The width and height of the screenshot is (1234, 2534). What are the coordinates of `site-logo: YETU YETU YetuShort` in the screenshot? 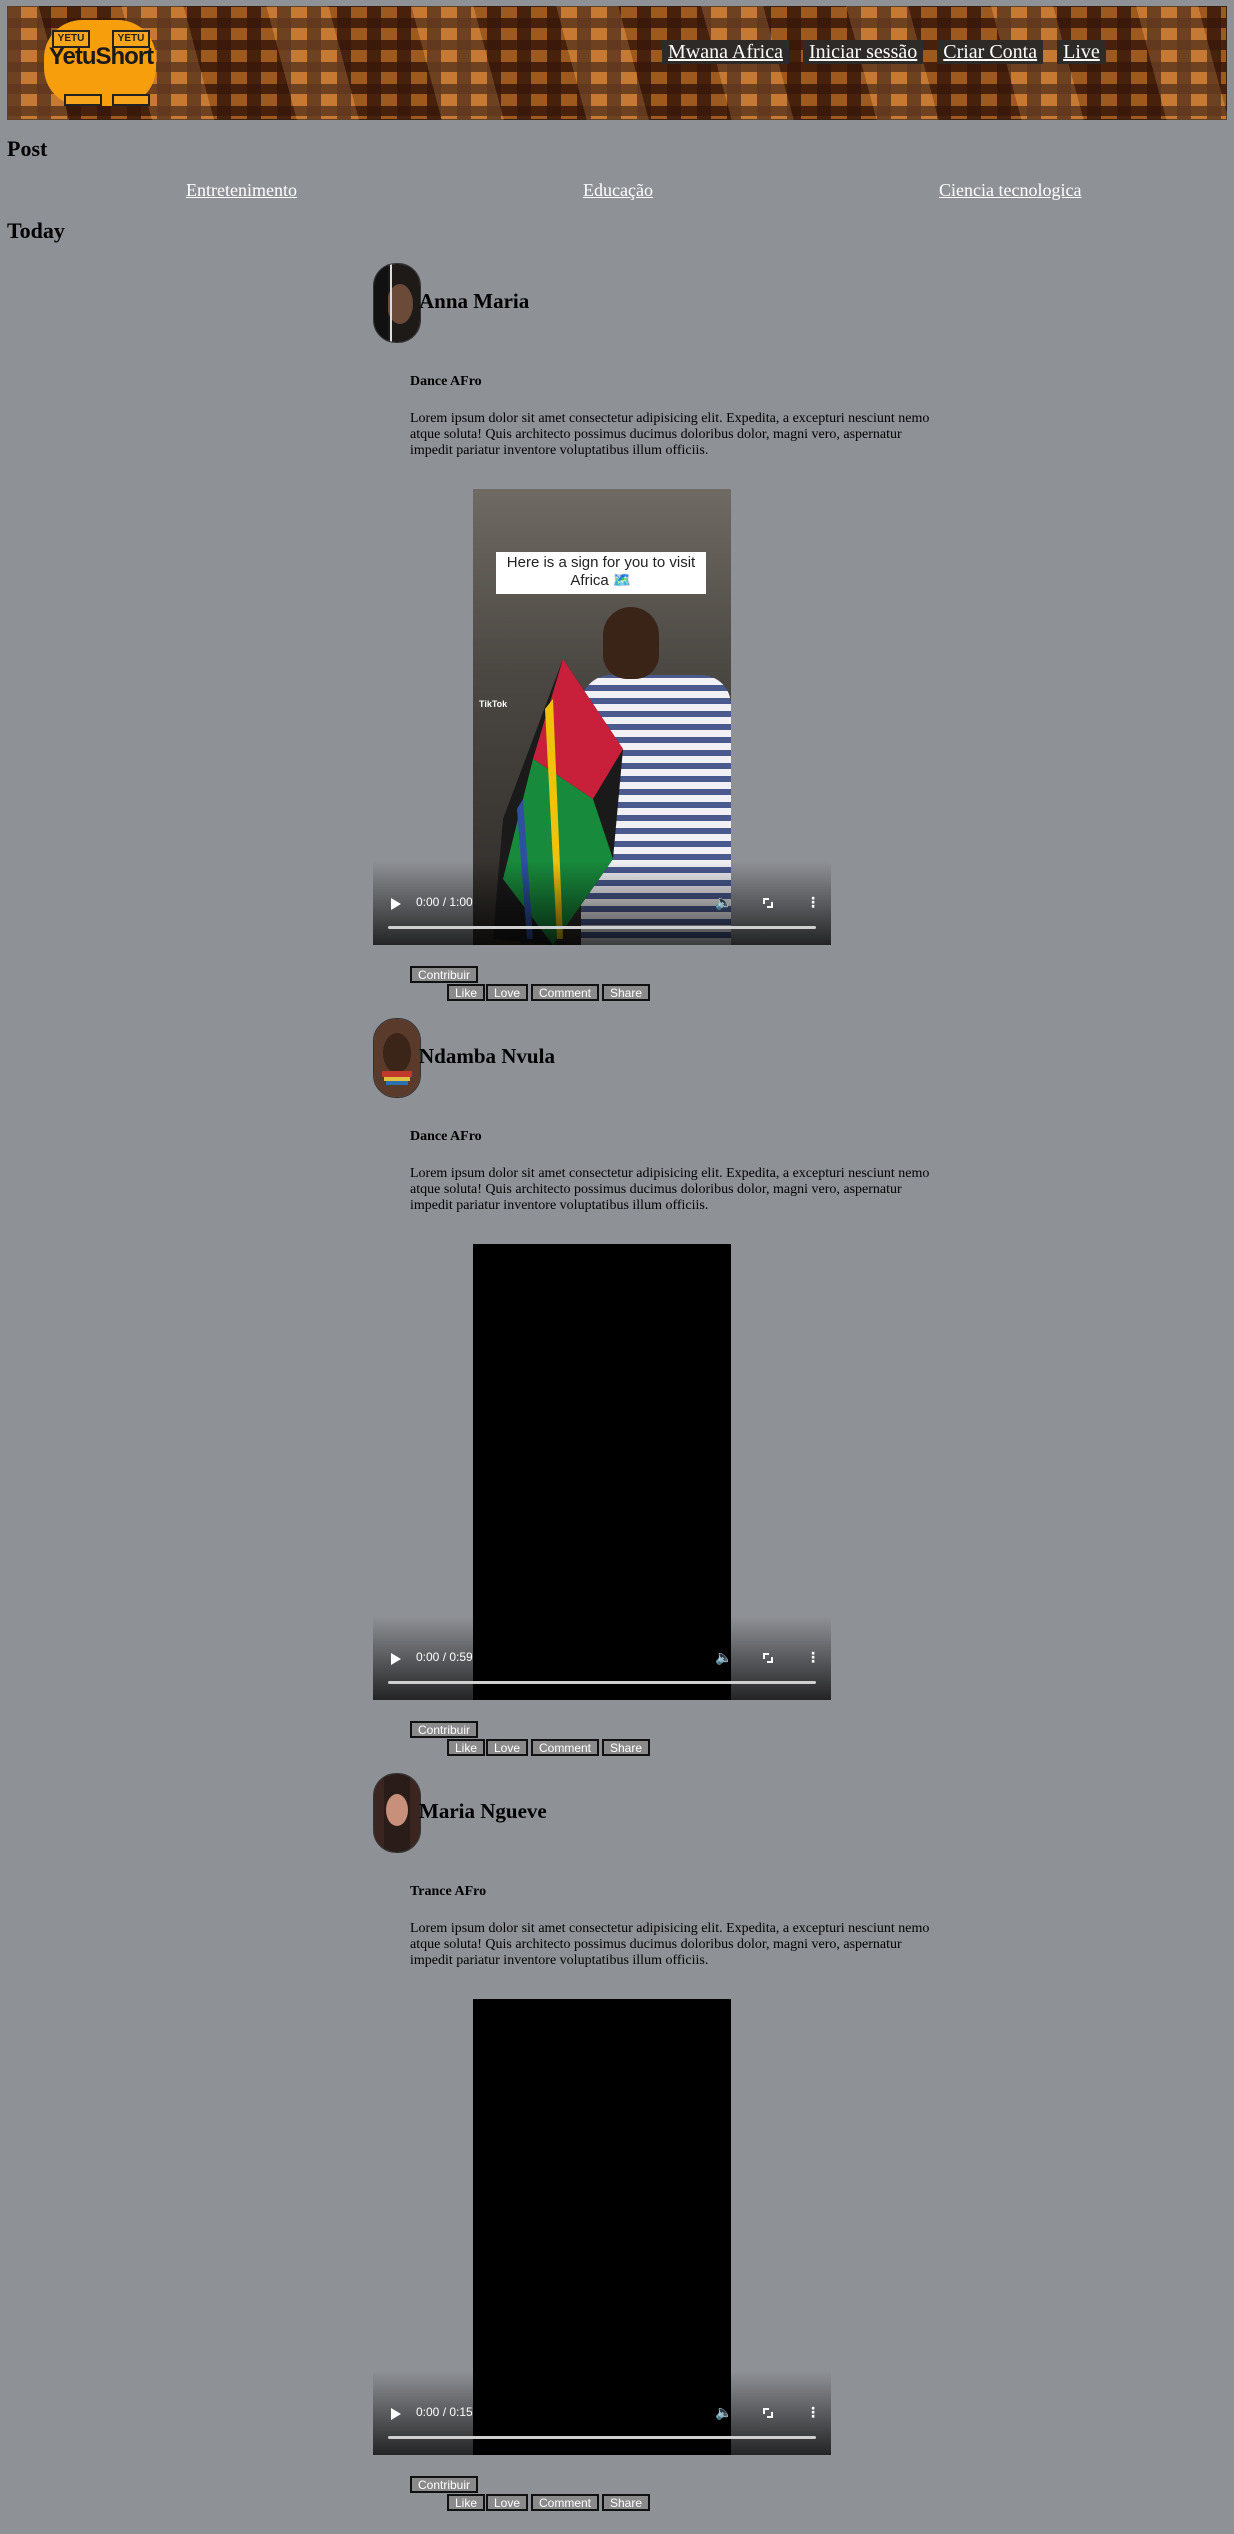 It's located at (100, 63).